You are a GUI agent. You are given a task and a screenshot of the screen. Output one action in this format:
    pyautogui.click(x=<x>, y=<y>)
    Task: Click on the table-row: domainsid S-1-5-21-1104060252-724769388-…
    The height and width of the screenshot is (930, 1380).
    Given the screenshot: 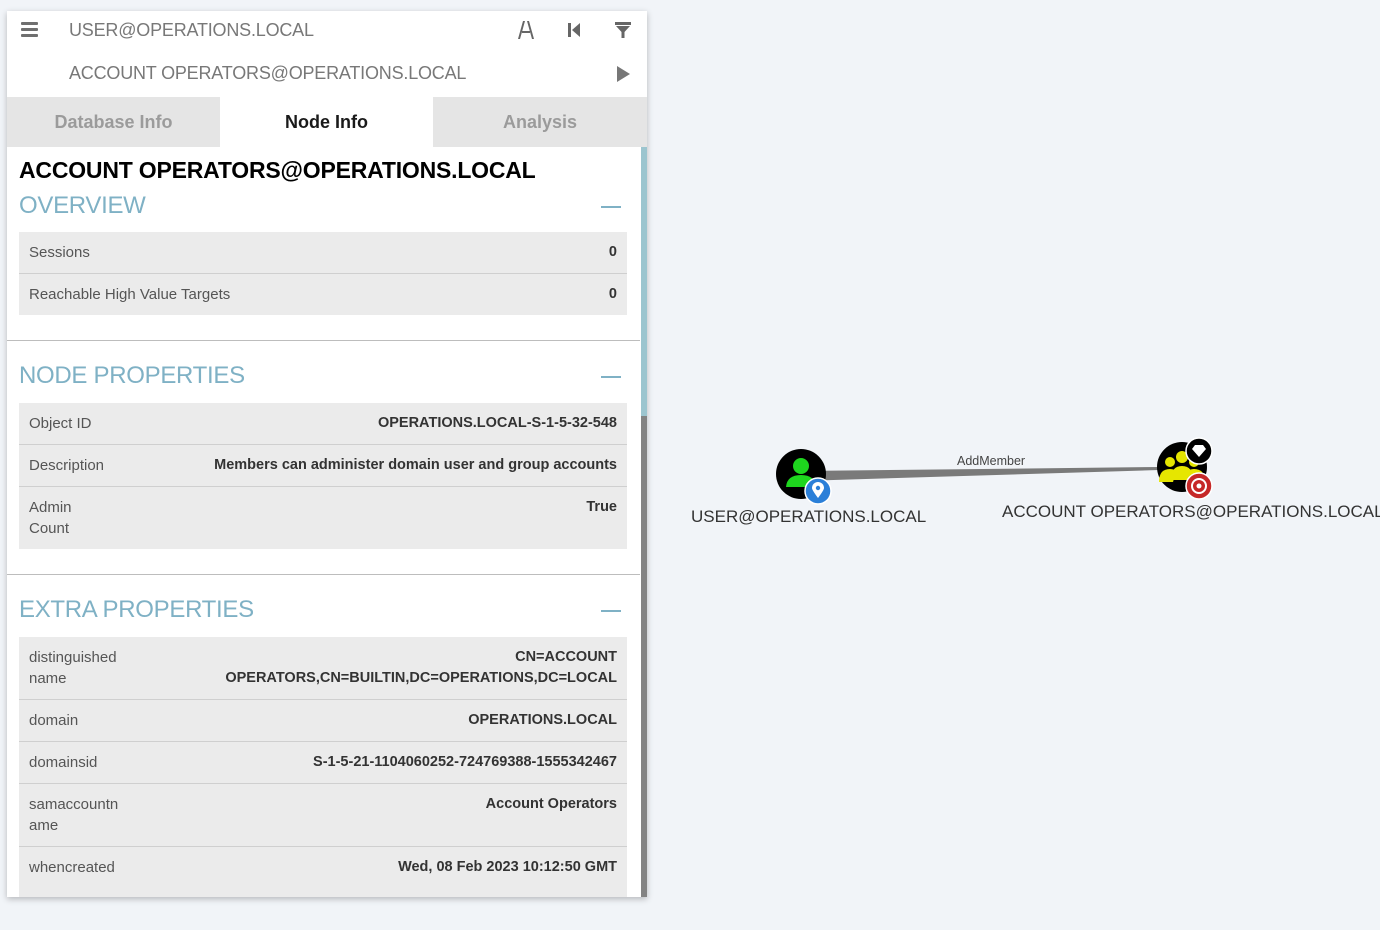 What is the action you would take?
    pyautogui.click(x=323, y=763)
    